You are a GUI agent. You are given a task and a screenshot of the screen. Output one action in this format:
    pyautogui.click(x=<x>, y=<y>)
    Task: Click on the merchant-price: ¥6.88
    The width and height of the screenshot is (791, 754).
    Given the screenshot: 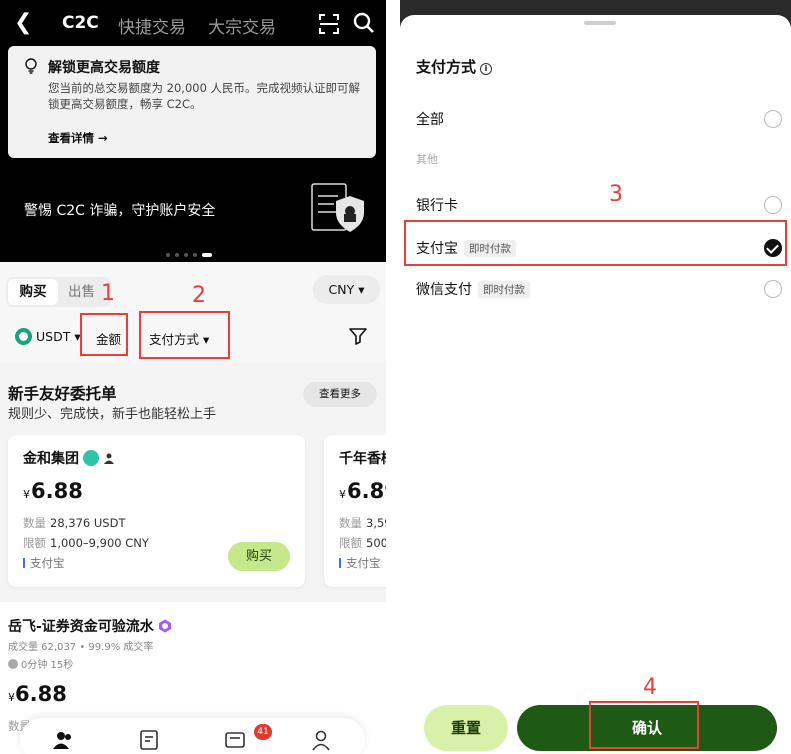 What is the action you would take?
    pyautogui.click(x=37, y=694)
    